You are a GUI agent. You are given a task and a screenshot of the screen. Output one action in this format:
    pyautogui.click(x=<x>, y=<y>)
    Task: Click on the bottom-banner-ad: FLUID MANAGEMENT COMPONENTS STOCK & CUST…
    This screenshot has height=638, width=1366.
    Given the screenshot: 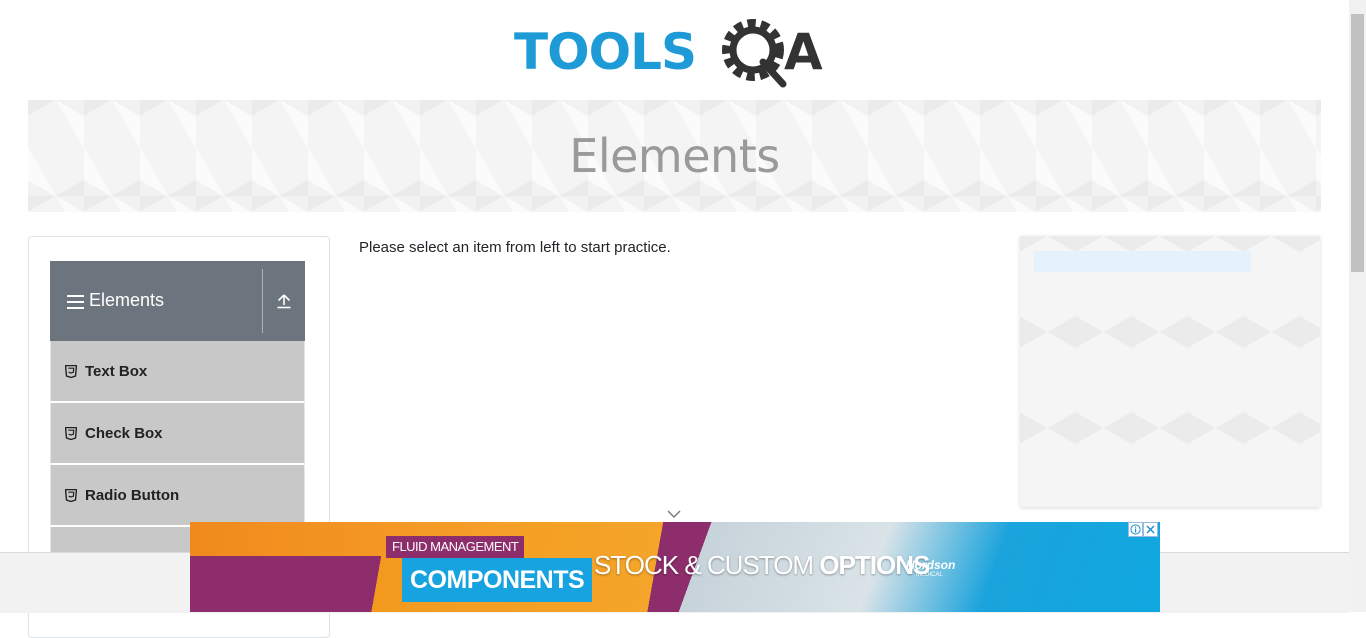 What is the action you would take?
    pyautogui.click(x=675, y=567)
    